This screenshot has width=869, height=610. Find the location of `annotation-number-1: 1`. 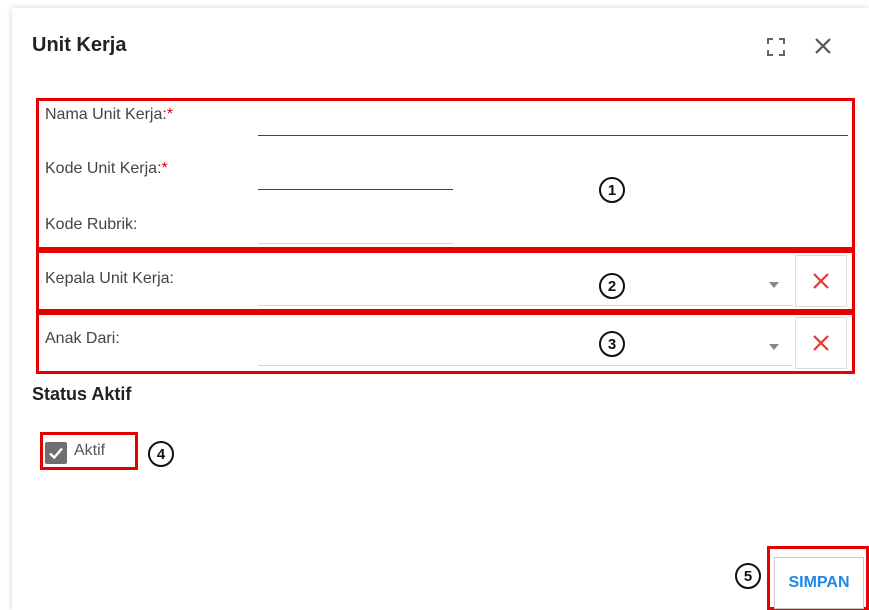

annotation-number-1: 1 is located at coordinates (612, 190).